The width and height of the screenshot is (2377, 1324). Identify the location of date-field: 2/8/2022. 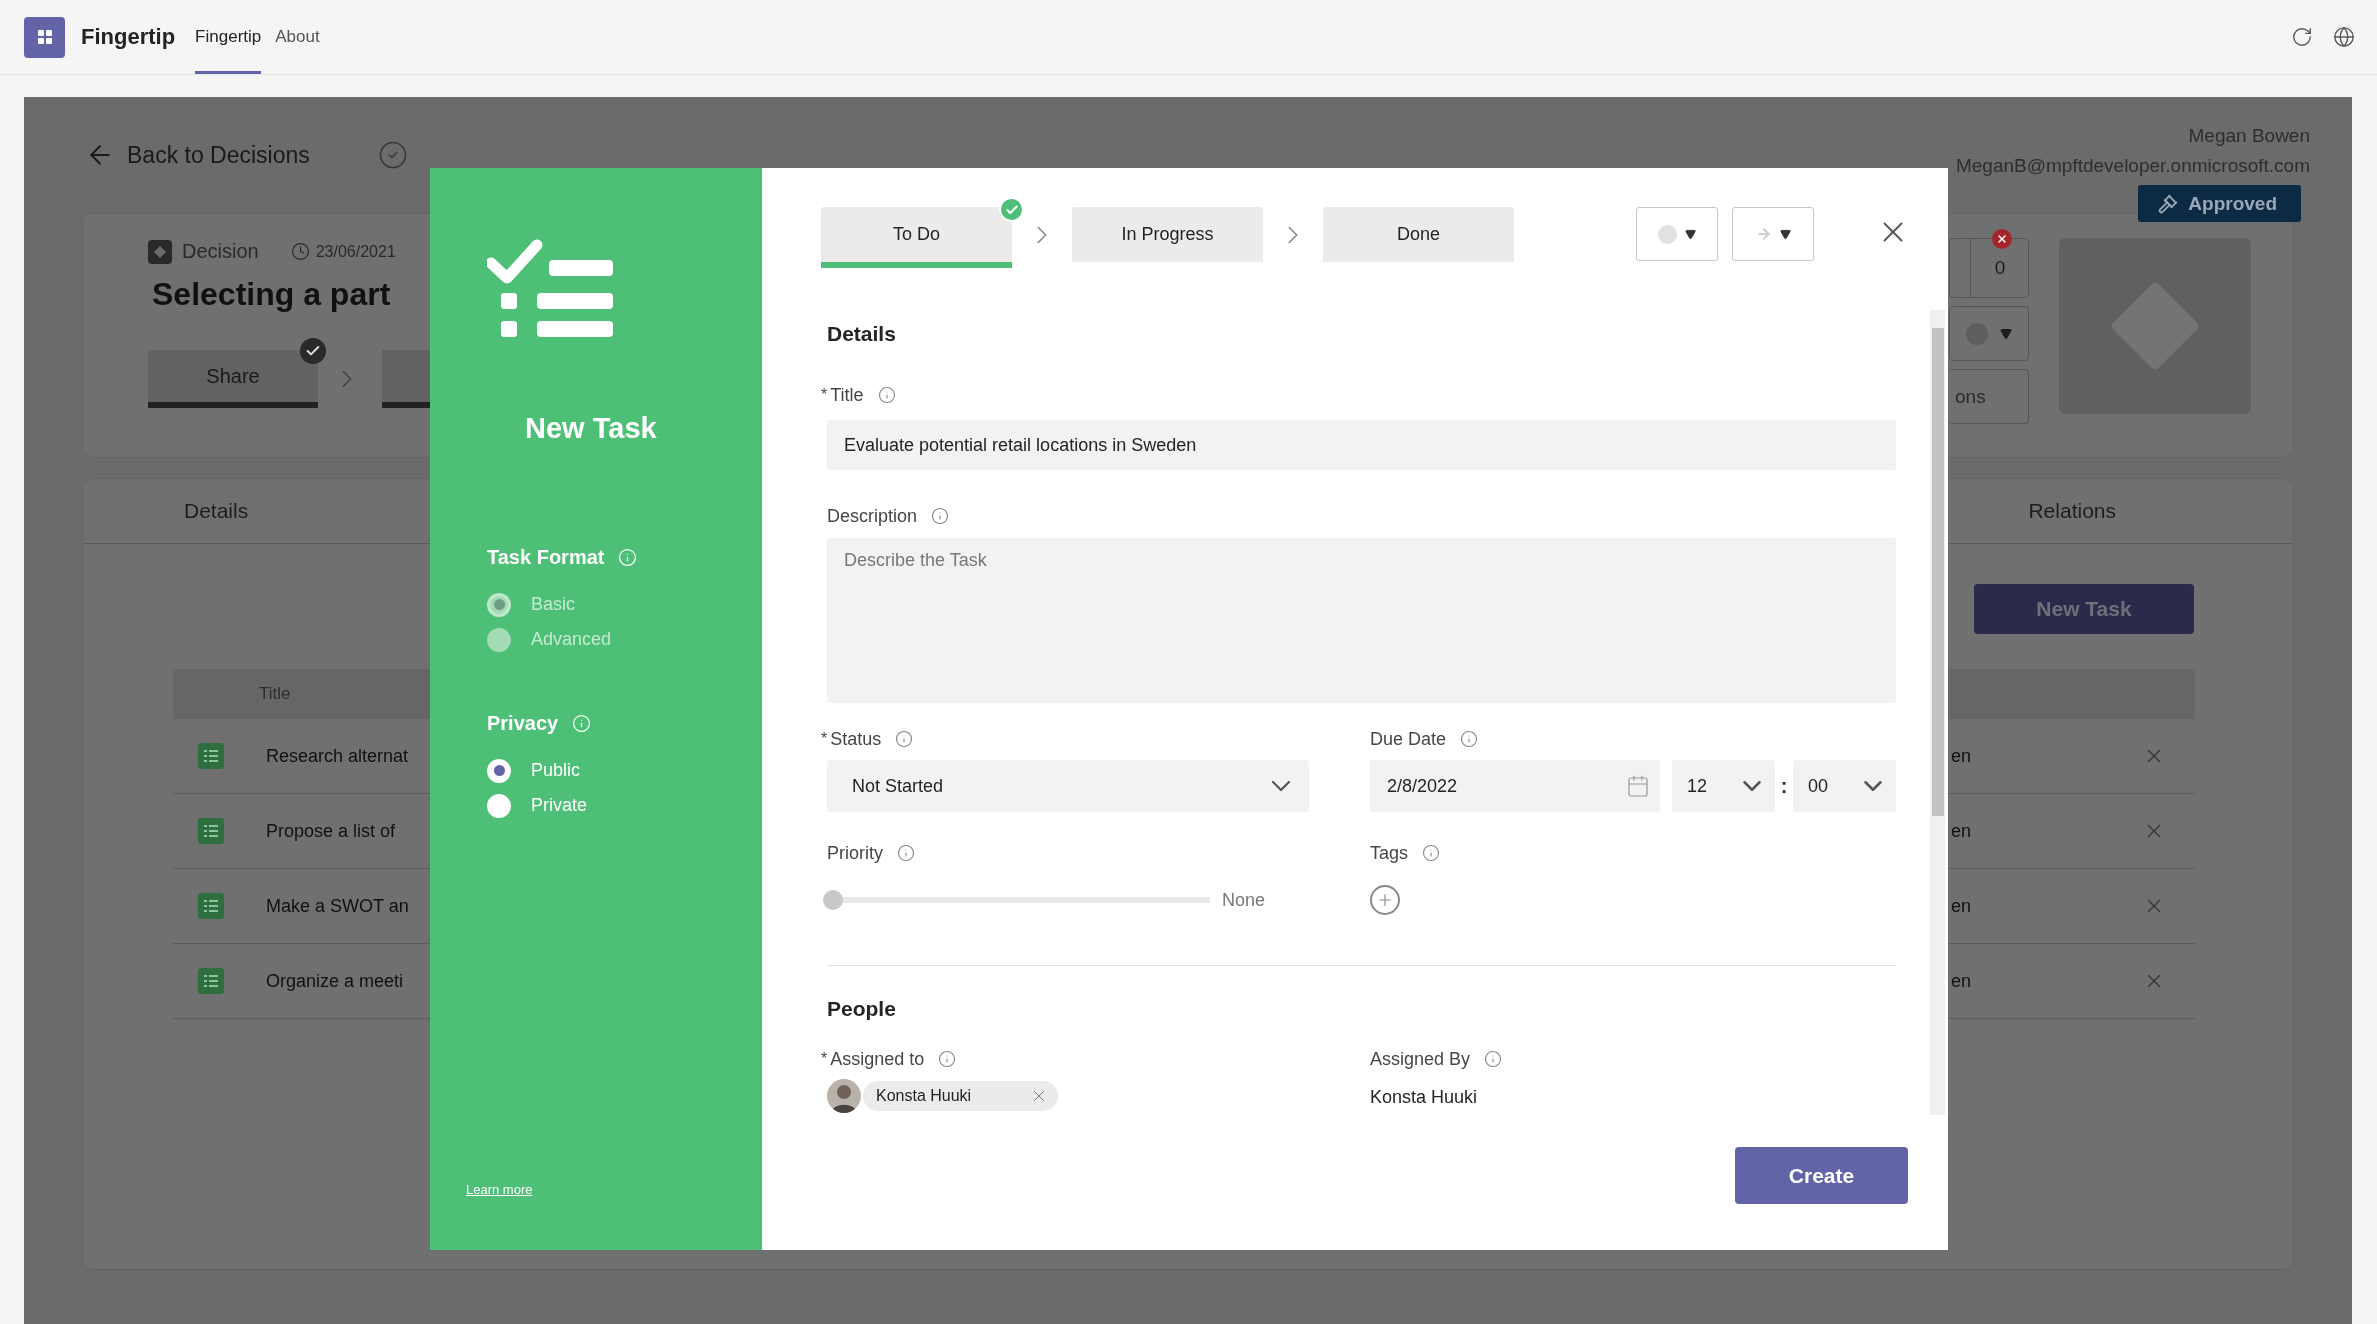
(1515, 786).